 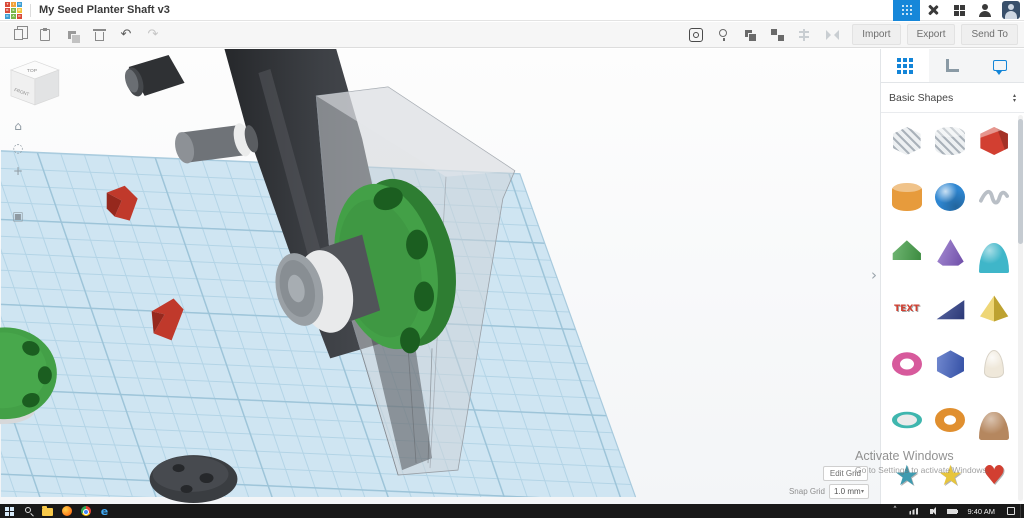 What do you see at coordinates (696, 35) in the screenshot?
I see `adjust-button` at bounding box center [696, 35].